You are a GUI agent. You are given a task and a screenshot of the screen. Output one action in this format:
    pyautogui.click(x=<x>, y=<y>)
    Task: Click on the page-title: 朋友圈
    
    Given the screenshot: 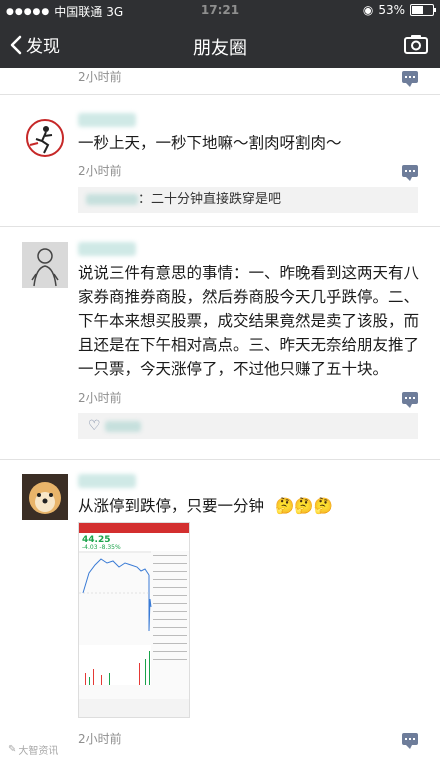 What is the action you would take?
    pyautogui.click(x=220, y=48)
    